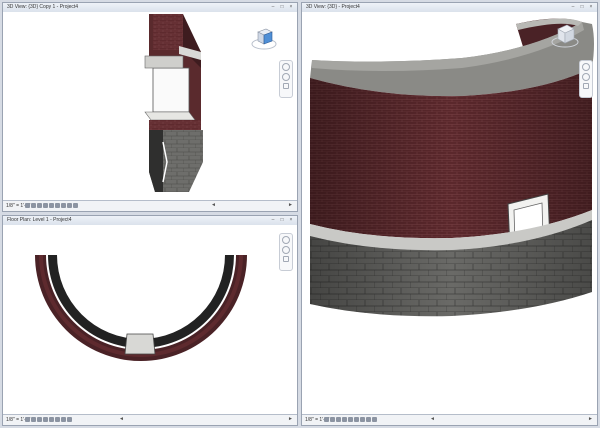 Image resolution: width=600 pixels, height=428 pixels. I want to click on window-title: 3D View: {3D} - Project4, so click(333, 7).